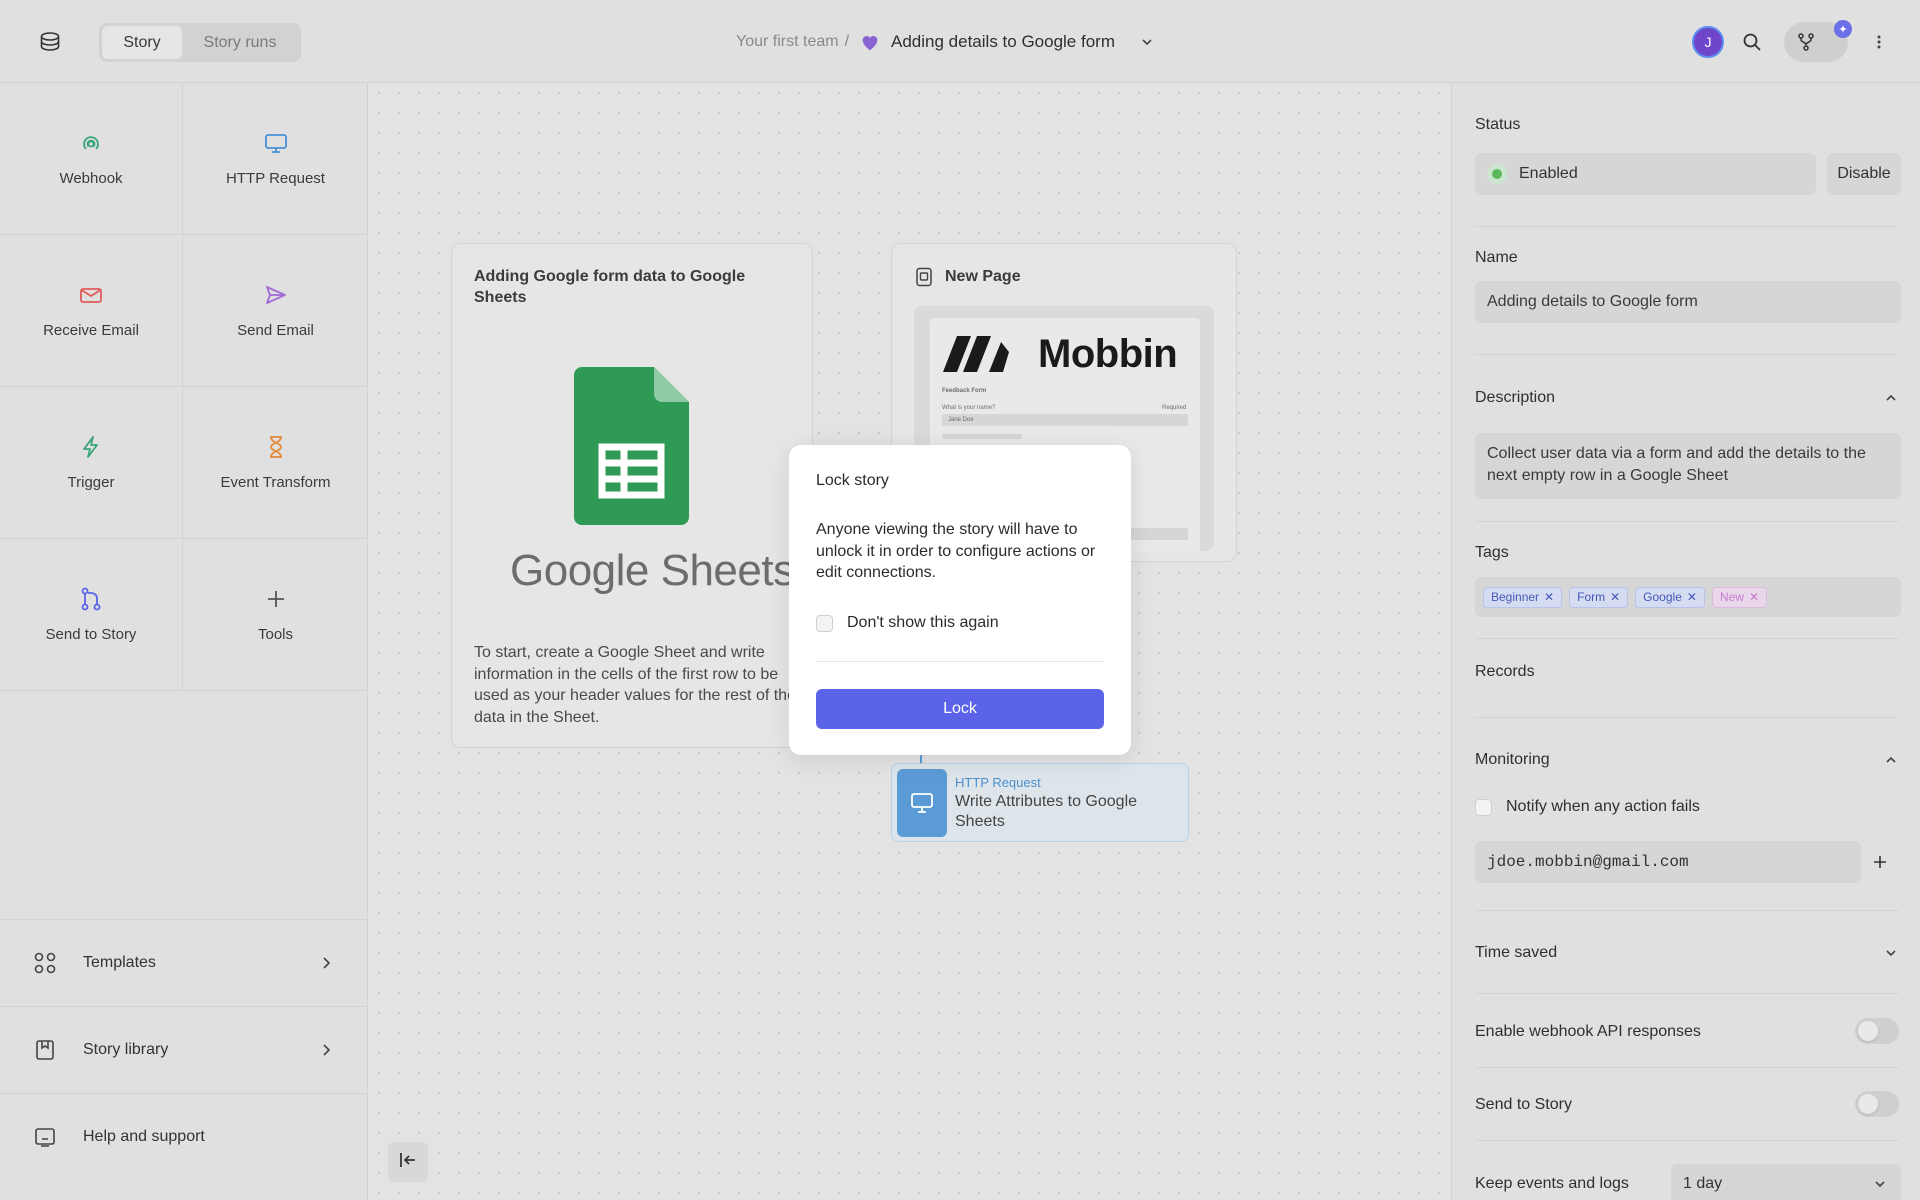 Image resolution: width=1920 pixels, height=1200 pixels. I want to click on records-label: Records, so click(1505, 672).